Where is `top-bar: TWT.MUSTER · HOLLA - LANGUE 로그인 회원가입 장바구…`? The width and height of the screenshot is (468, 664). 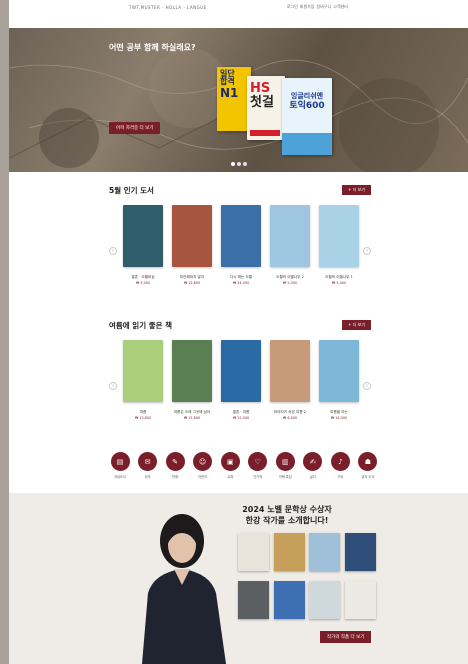
top-bar: TWT.MUSTER · HOLLA - LANGUE 로그인 회원가입 장바구… is located at coordinates (238, 7).